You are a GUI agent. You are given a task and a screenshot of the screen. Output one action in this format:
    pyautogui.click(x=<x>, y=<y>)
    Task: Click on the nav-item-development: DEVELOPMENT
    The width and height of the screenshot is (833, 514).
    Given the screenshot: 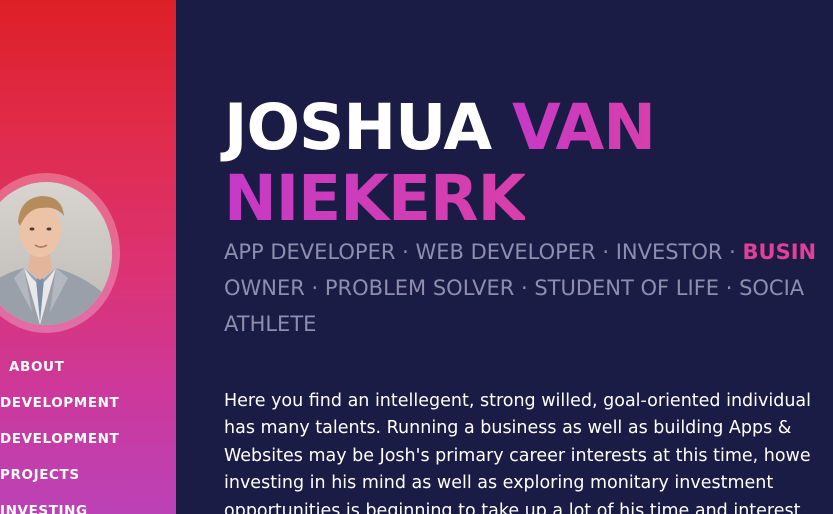 What is the action you would take?
    pyautogui.click(x=59, y=411)
    